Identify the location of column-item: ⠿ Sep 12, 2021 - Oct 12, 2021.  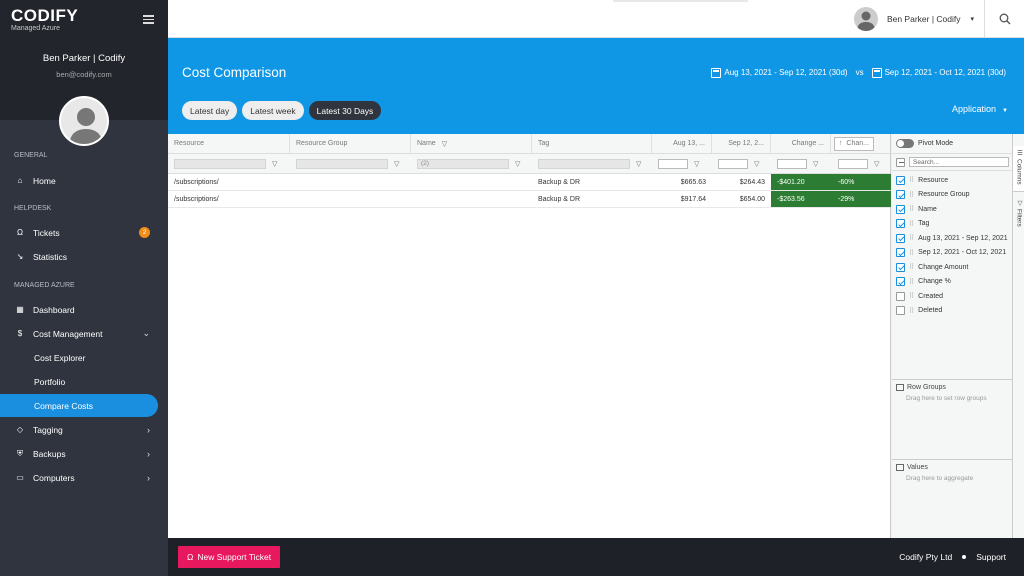
(952, 253).